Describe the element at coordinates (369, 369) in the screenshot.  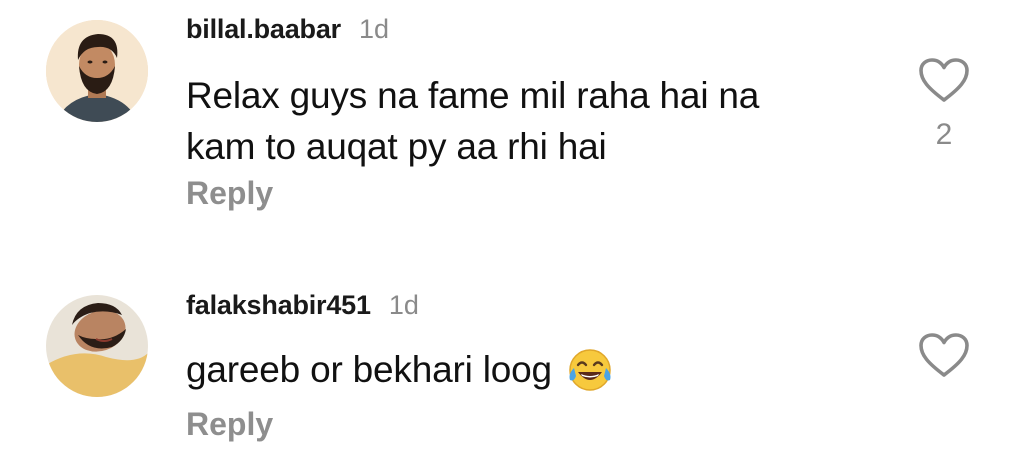
I see `comment-text-line: gareeb or bekhari loog` at that location.